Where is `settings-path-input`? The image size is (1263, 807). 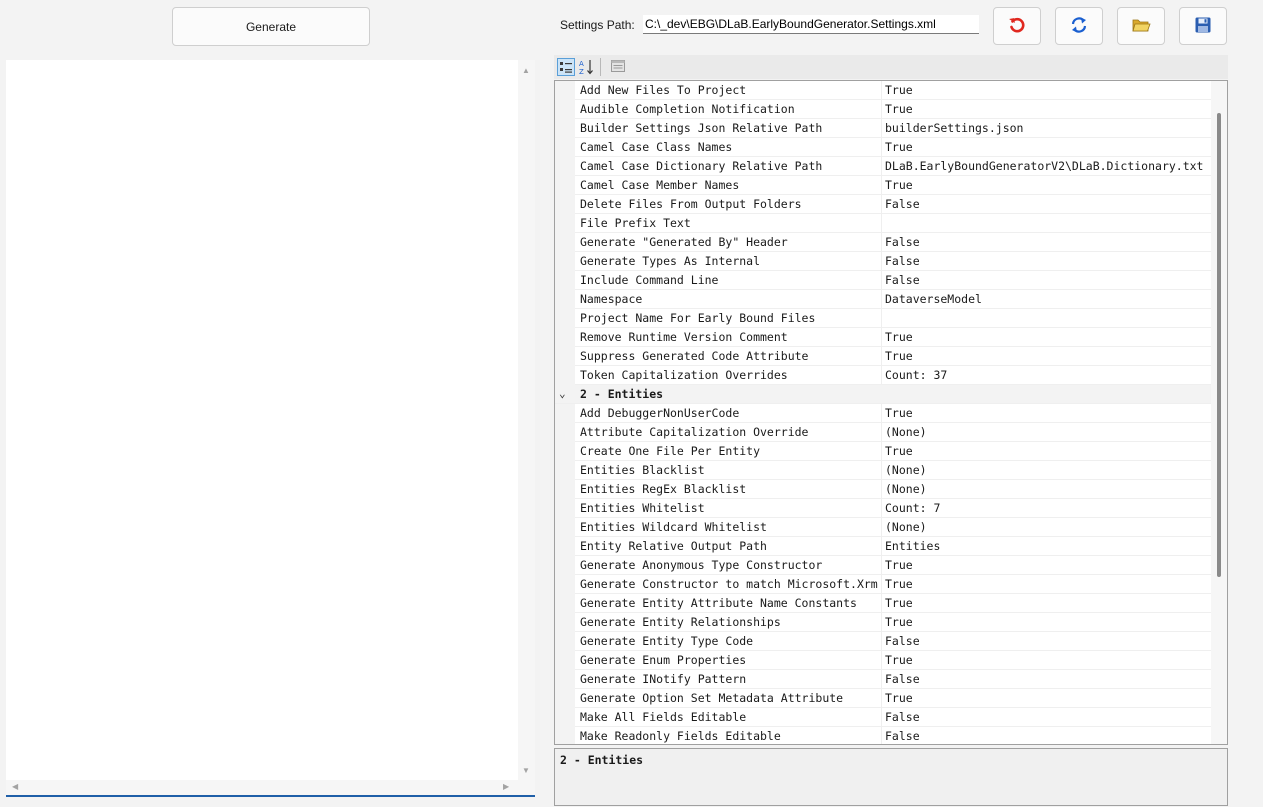 settings-path-input is located at coordinates (811, 24).